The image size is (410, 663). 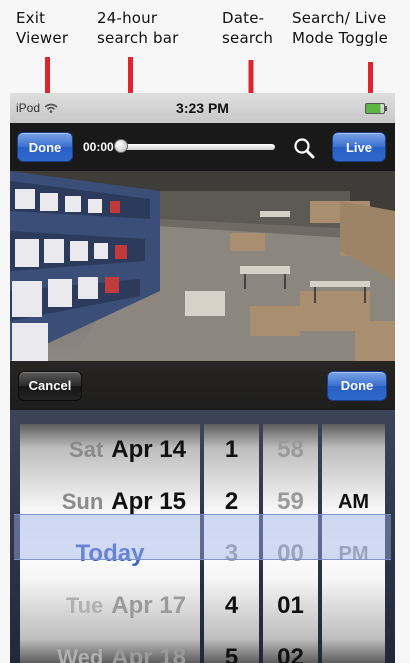 I want to click on picker-toolbar: Cancel Done, so click(x=202, y=385).